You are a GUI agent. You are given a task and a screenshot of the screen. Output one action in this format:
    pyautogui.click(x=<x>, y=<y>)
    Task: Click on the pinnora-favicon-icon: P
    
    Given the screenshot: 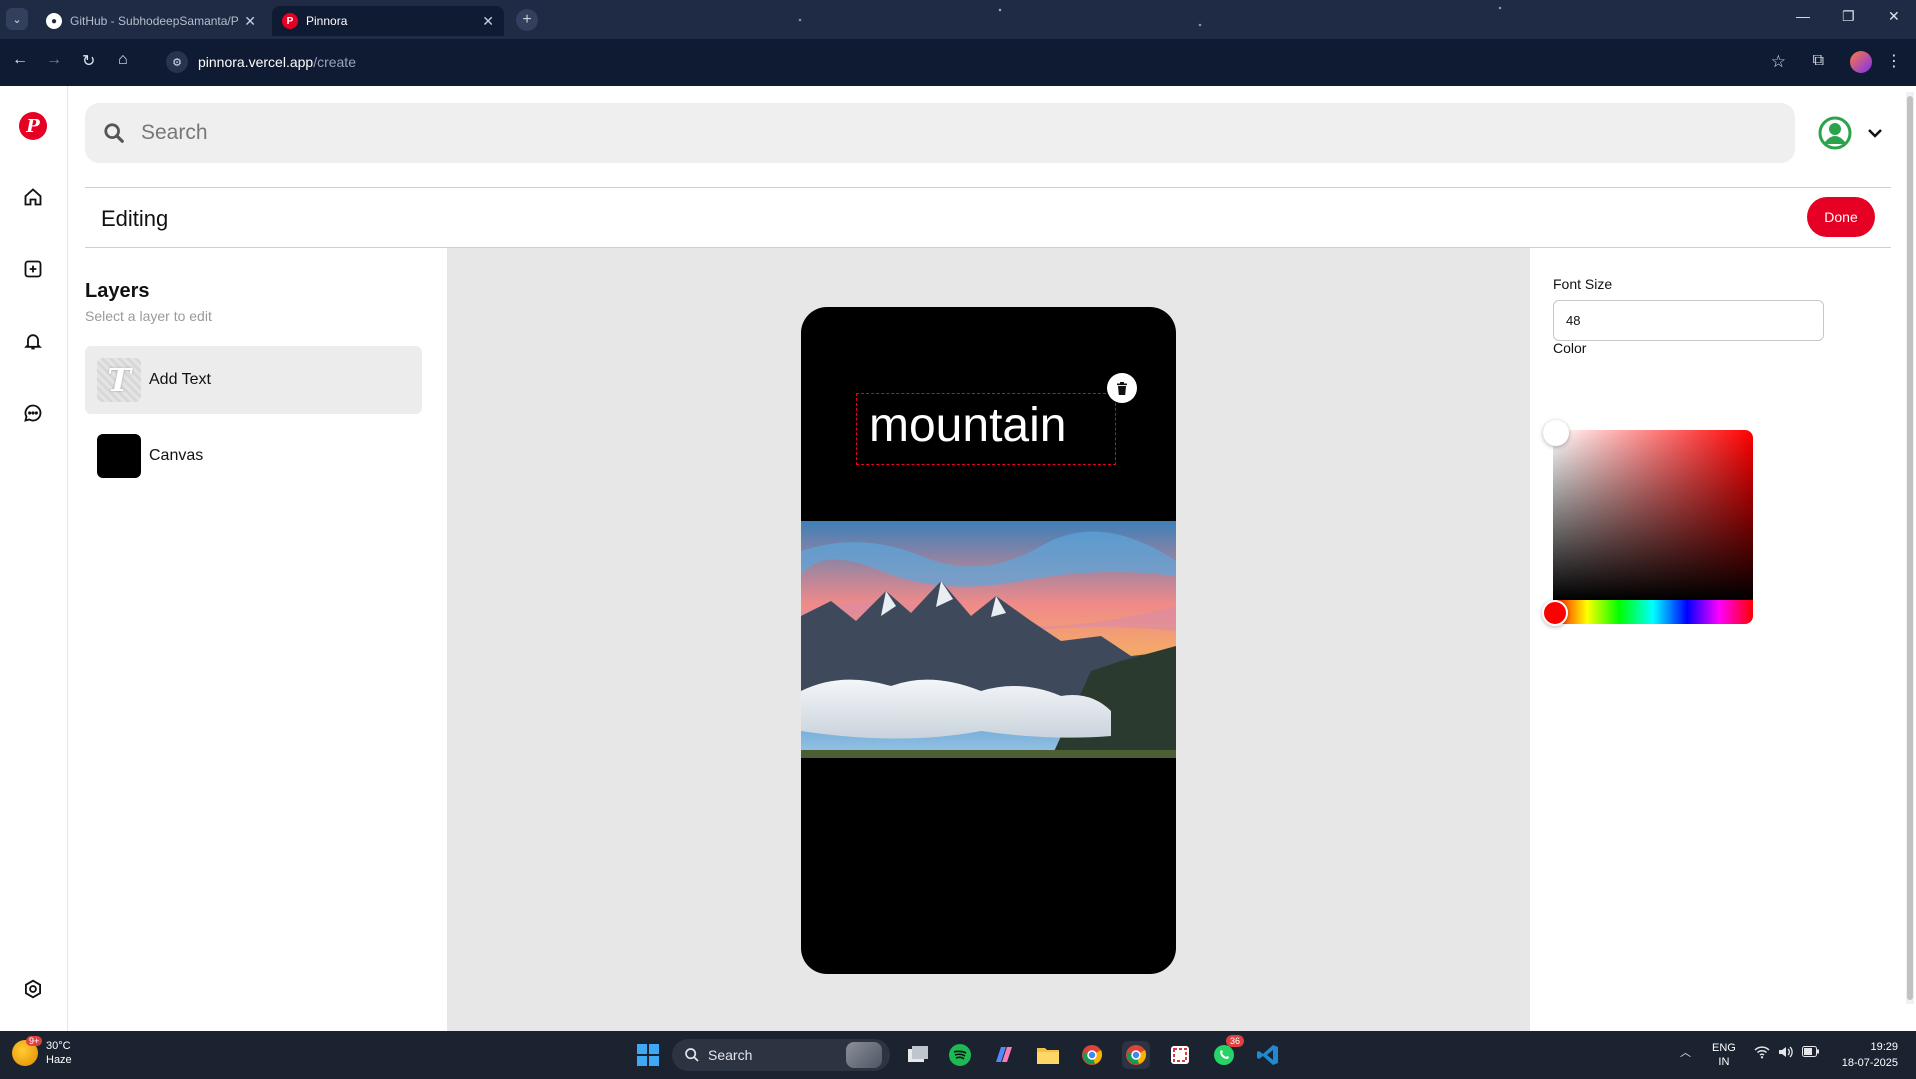 What is the action you would take?
    pyautogui.click(x=290, y=21)
    